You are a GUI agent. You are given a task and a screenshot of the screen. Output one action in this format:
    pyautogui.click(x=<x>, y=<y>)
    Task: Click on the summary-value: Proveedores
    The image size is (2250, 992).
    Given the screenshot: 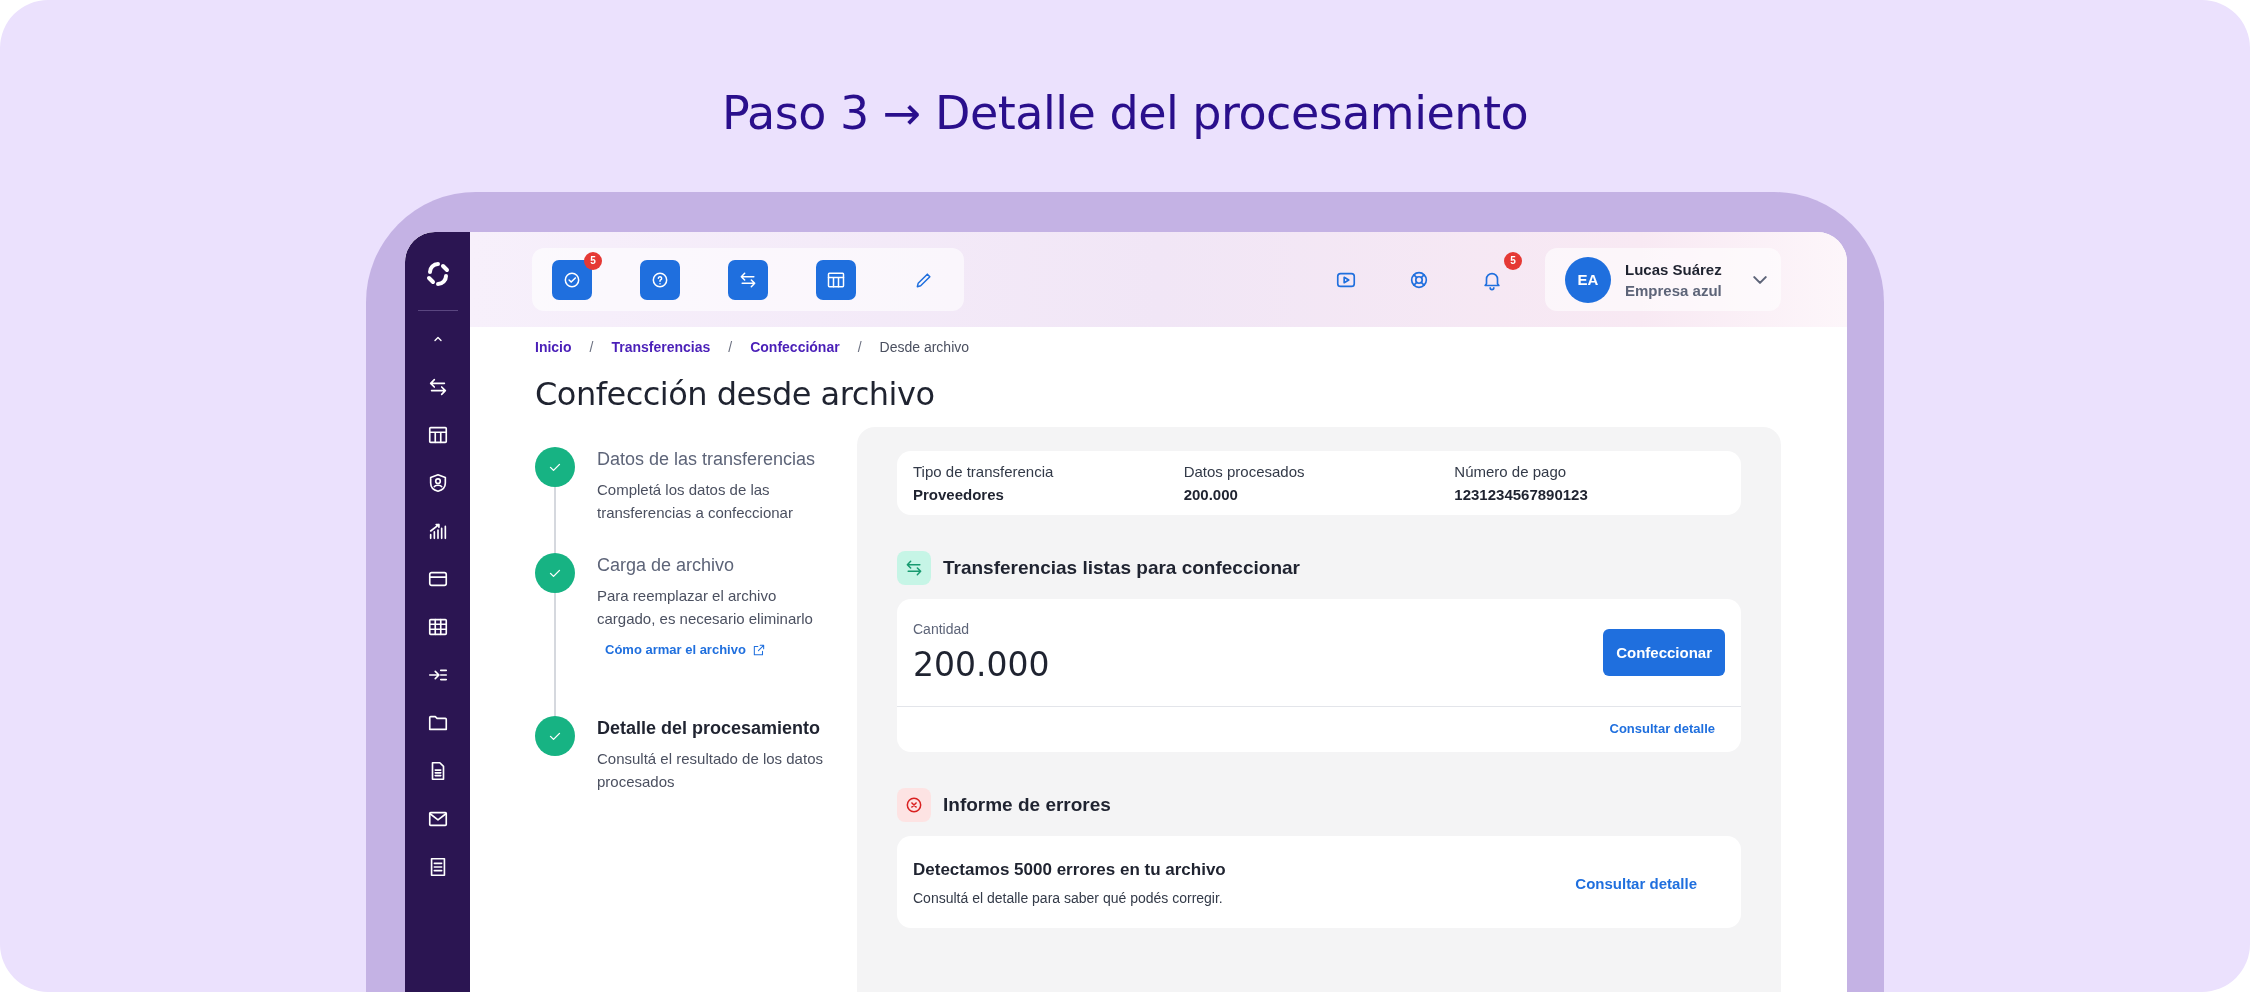 What is the action you would take?
    pyautogui.click(x=959, y=494)
    